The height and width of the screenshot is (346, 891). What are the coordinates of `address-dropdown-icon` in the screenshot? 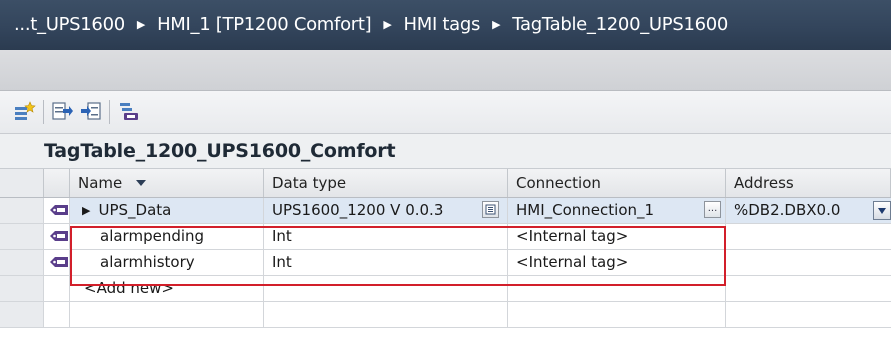 It's located at (882, 210).